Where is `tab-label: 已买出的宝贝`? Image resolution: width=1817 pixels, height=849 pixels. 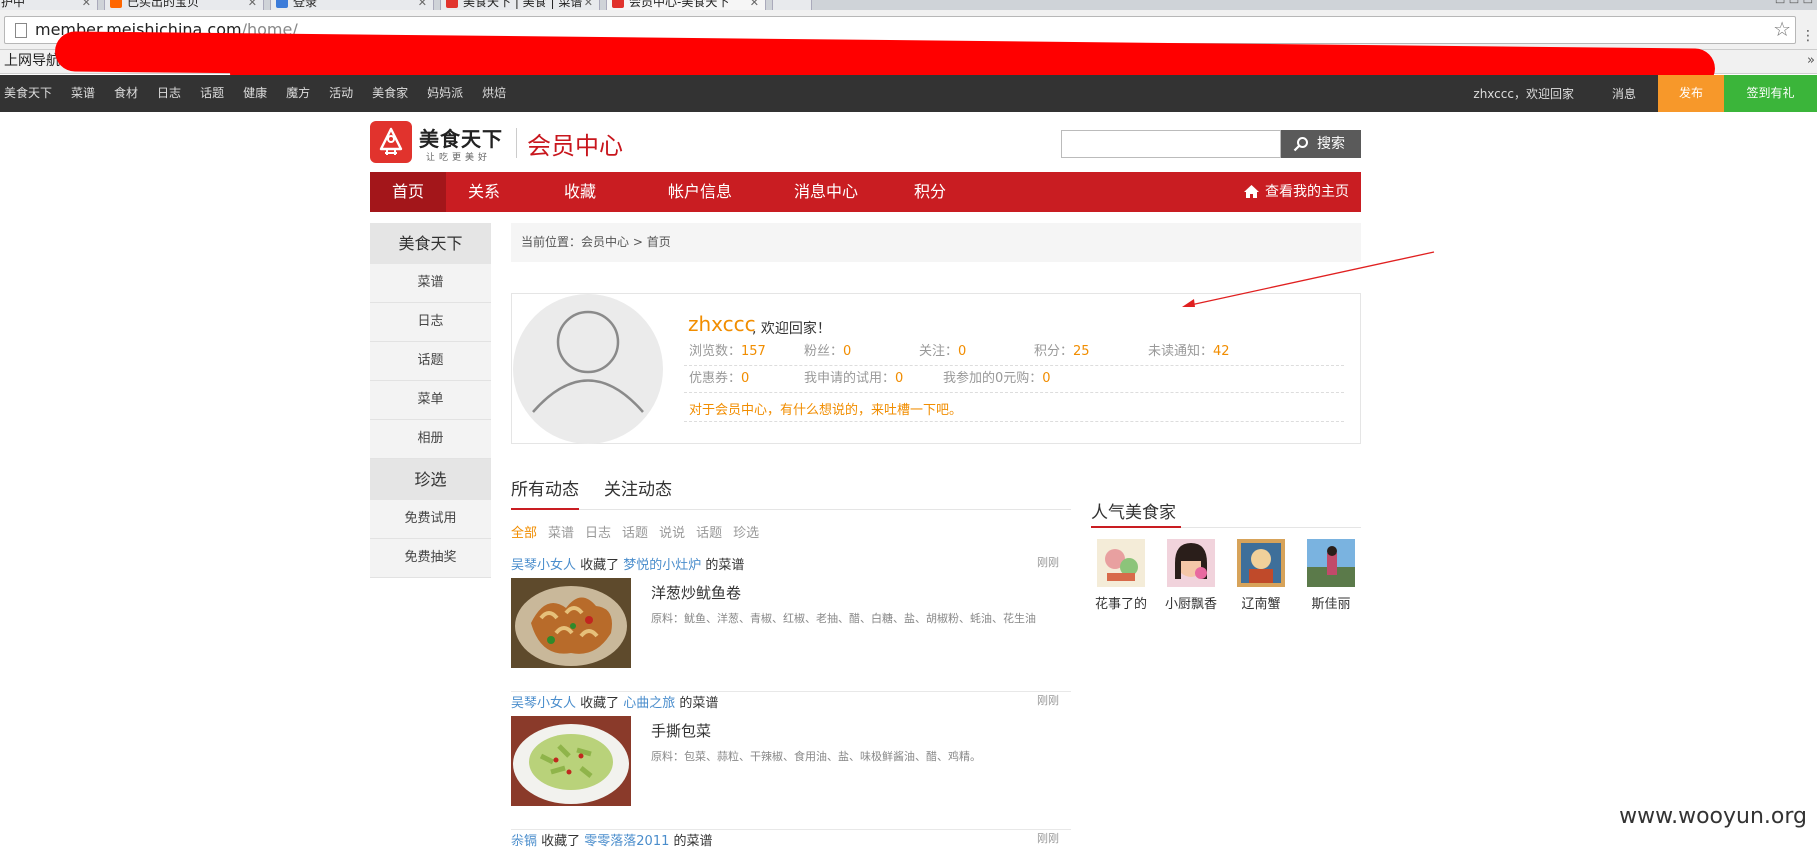
tab-label: 已买出的宝贝 is located at coordinates (163, 4).